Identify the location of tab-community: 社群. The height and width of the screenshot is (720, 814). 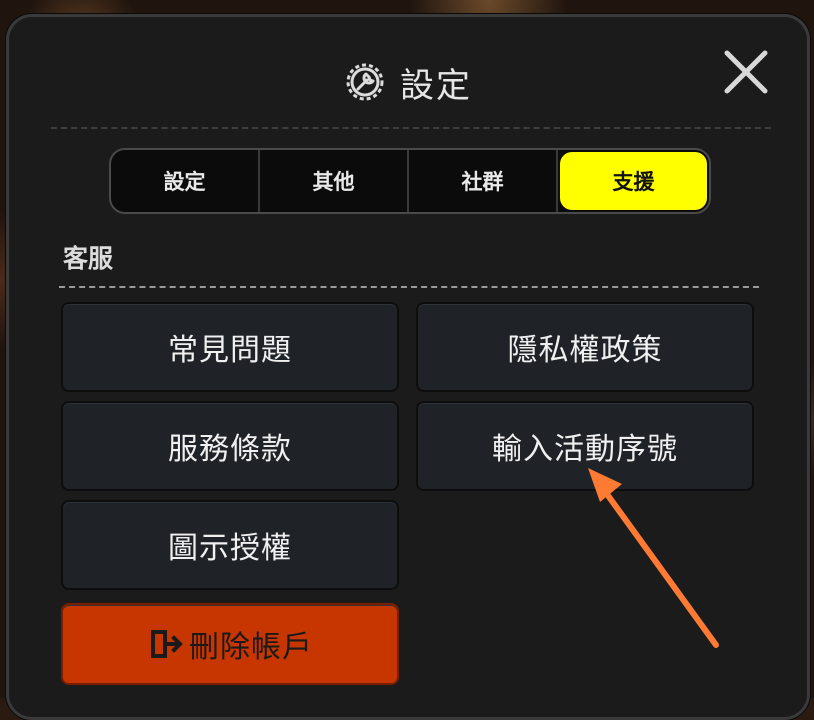
(483, 181).